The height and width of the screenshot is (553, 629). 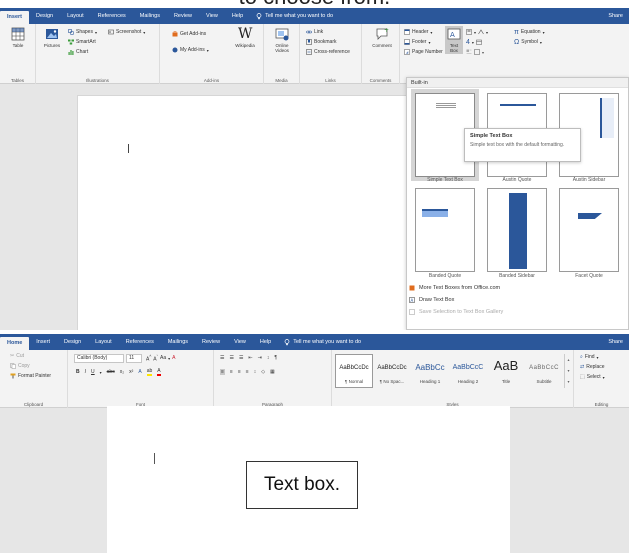 What do you see at coordinates (314, 32) in the screenshot?
I see `link-button: Link` at bounding box center [314, 32].